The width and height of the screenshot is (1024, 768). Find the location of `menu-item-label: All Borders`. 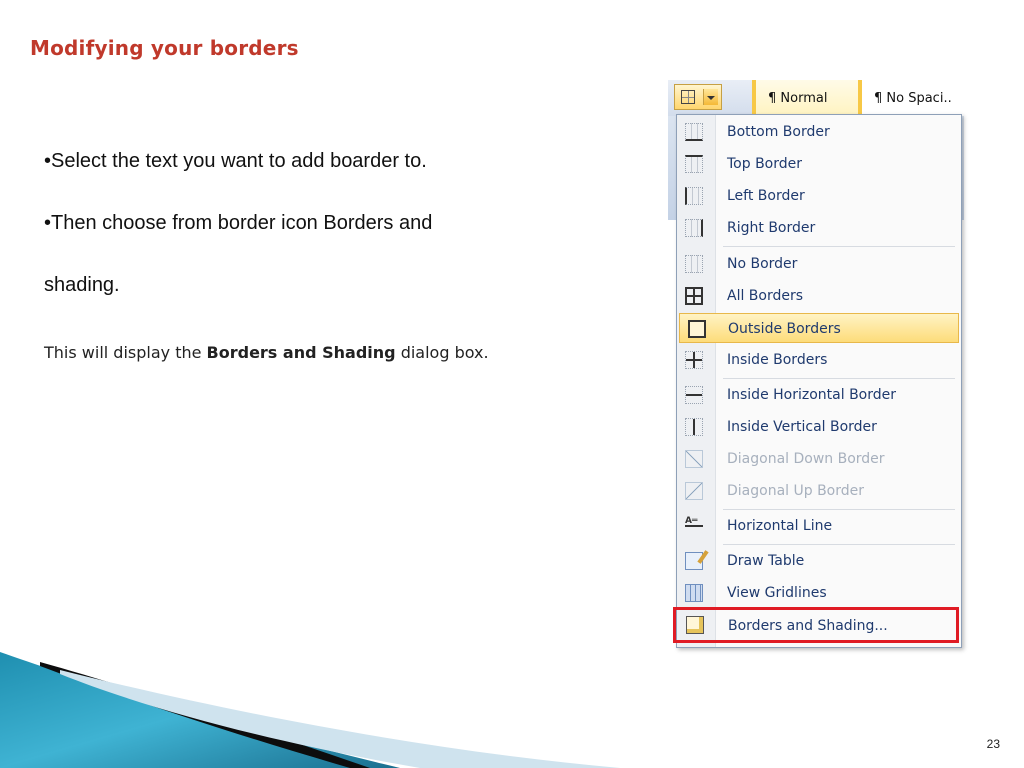

menu-item-label: All Borders is located at coordinates (765, 296).